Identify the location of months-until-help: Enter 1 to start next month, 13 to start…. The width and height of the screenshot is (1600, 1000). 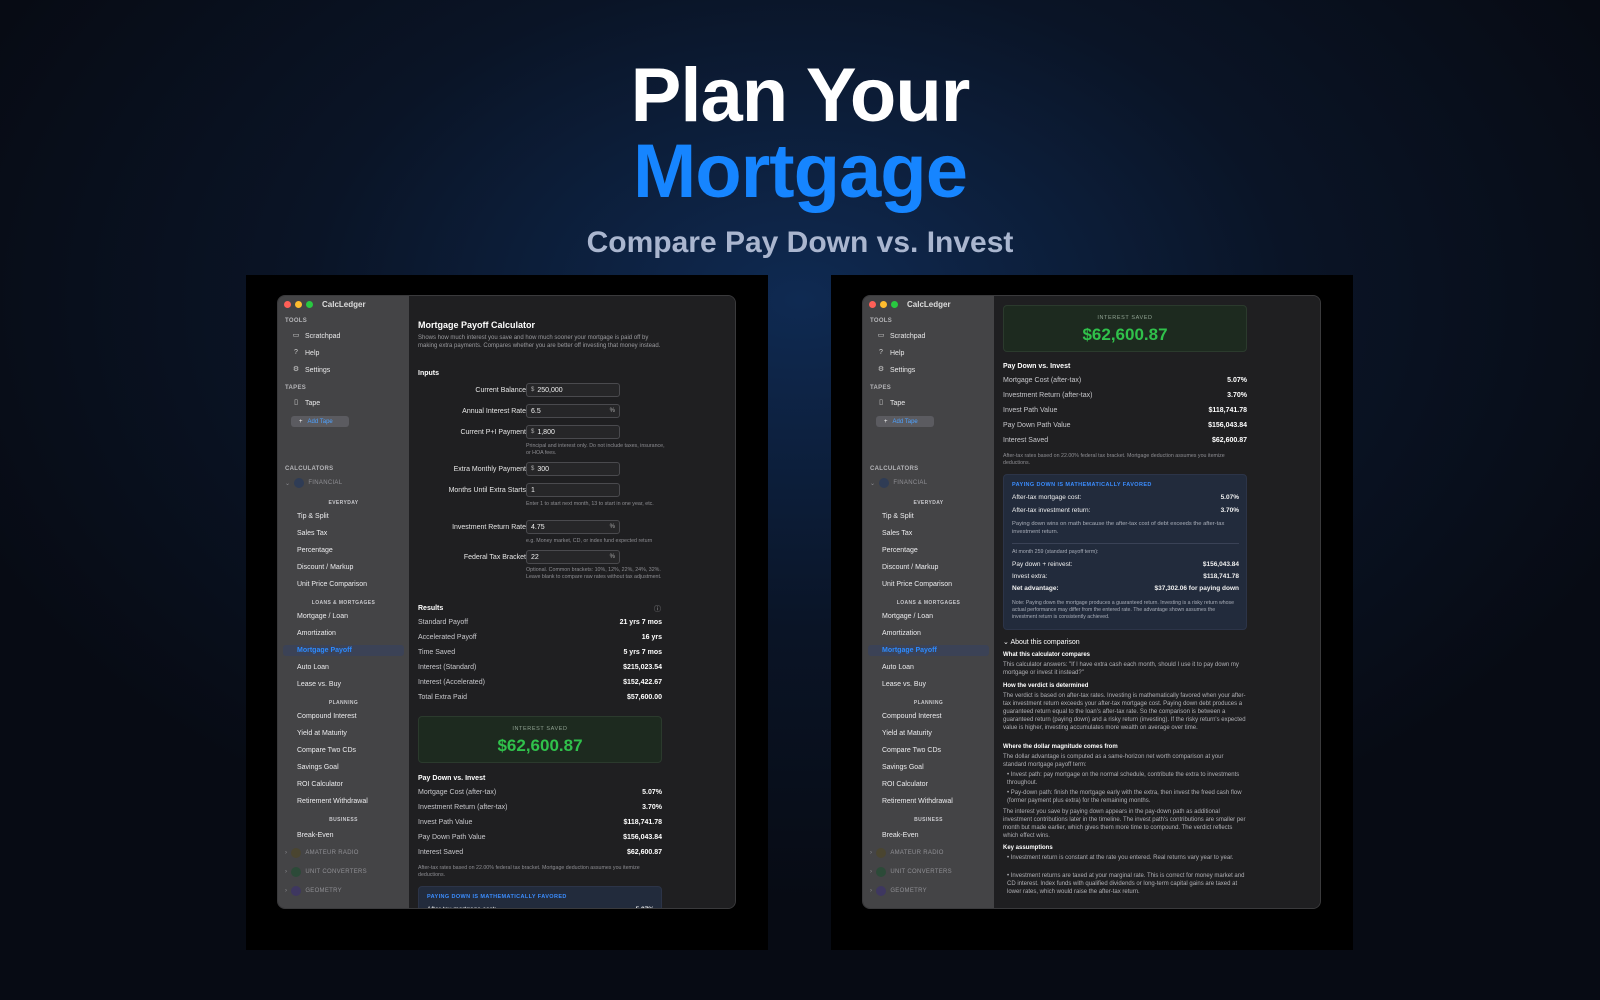
(590, 504).